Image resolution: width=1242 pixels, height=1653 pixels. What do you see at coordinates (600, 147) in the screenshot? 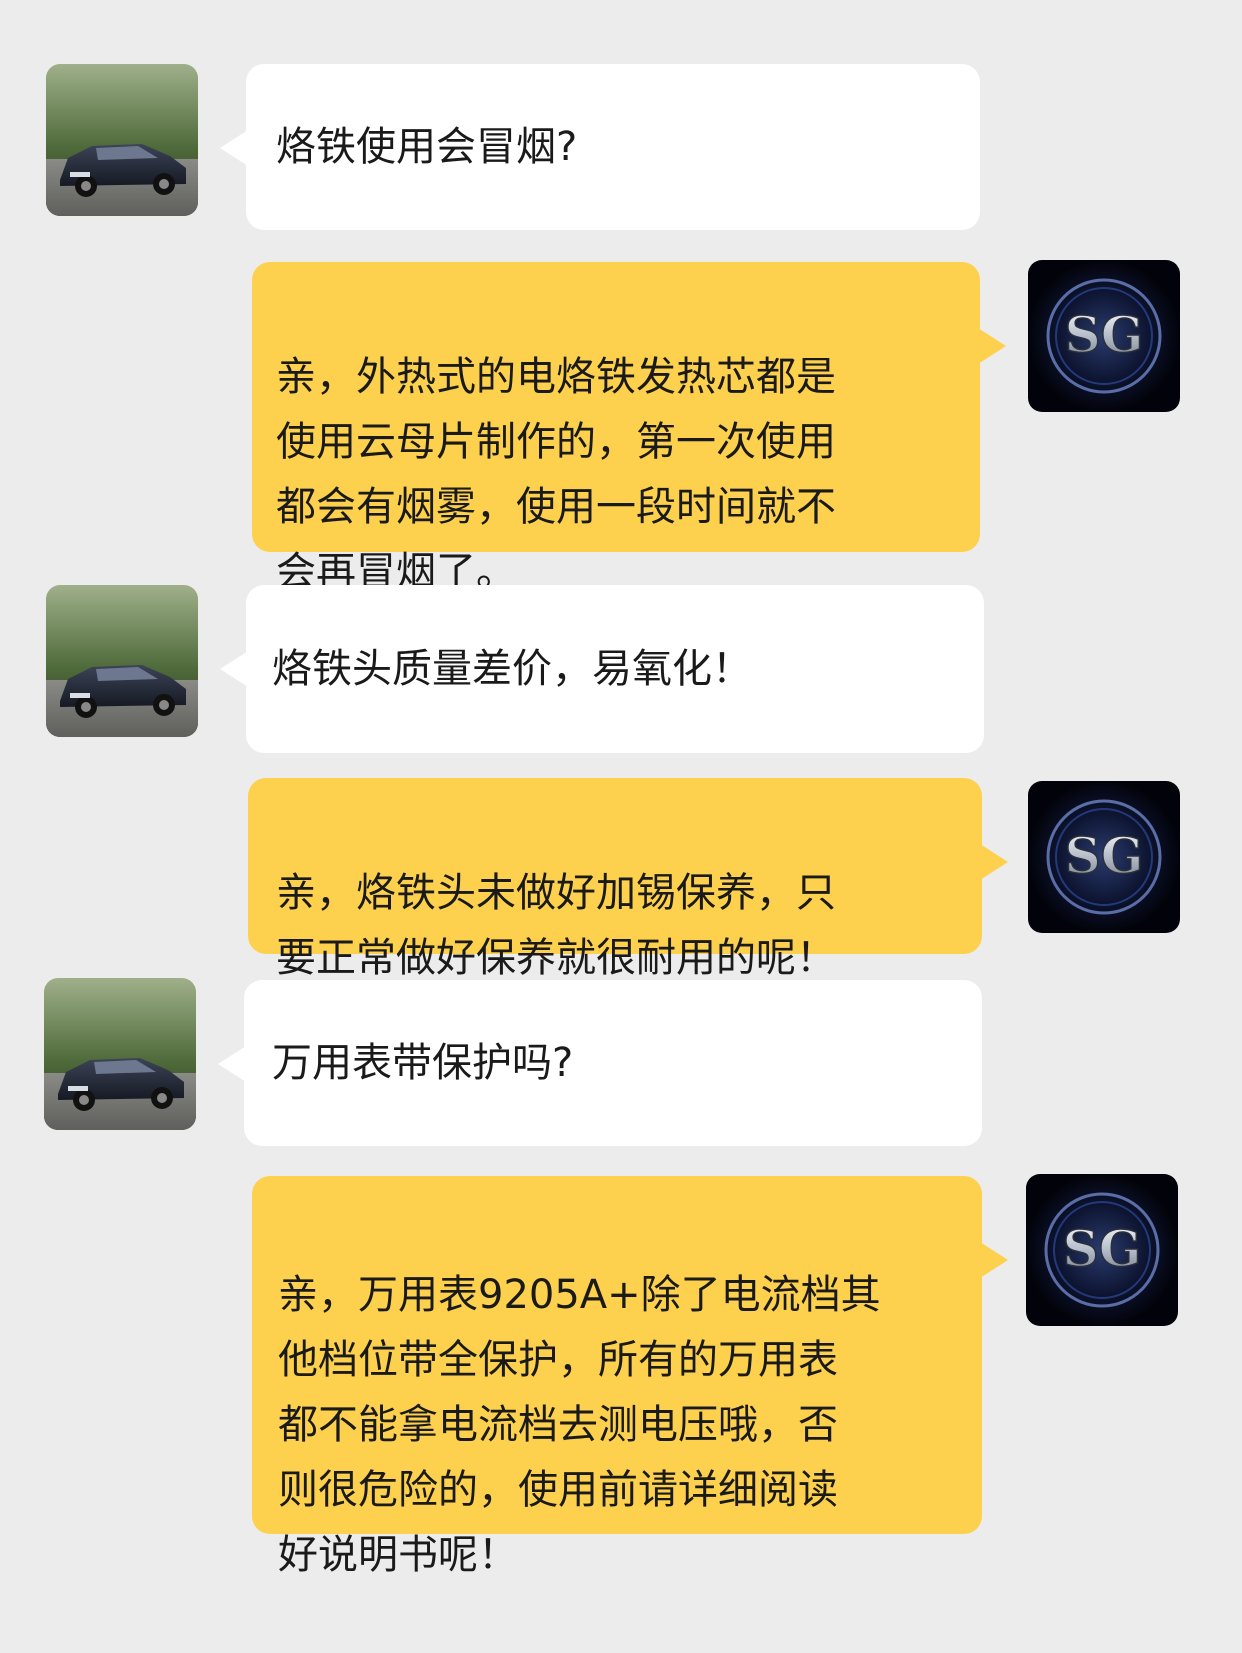
I see `message-bubble-customer: 烙铁使用会冒烟?` at bounding box center [600, 147].